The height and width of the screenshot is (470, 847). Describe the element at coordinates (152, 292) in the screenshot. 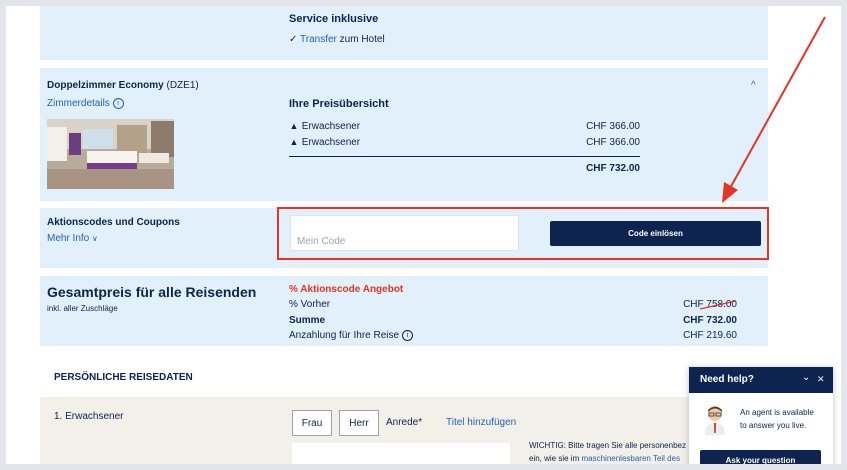

I see `total-heading: Gesamtpreis für alle Reisenden` at that location.